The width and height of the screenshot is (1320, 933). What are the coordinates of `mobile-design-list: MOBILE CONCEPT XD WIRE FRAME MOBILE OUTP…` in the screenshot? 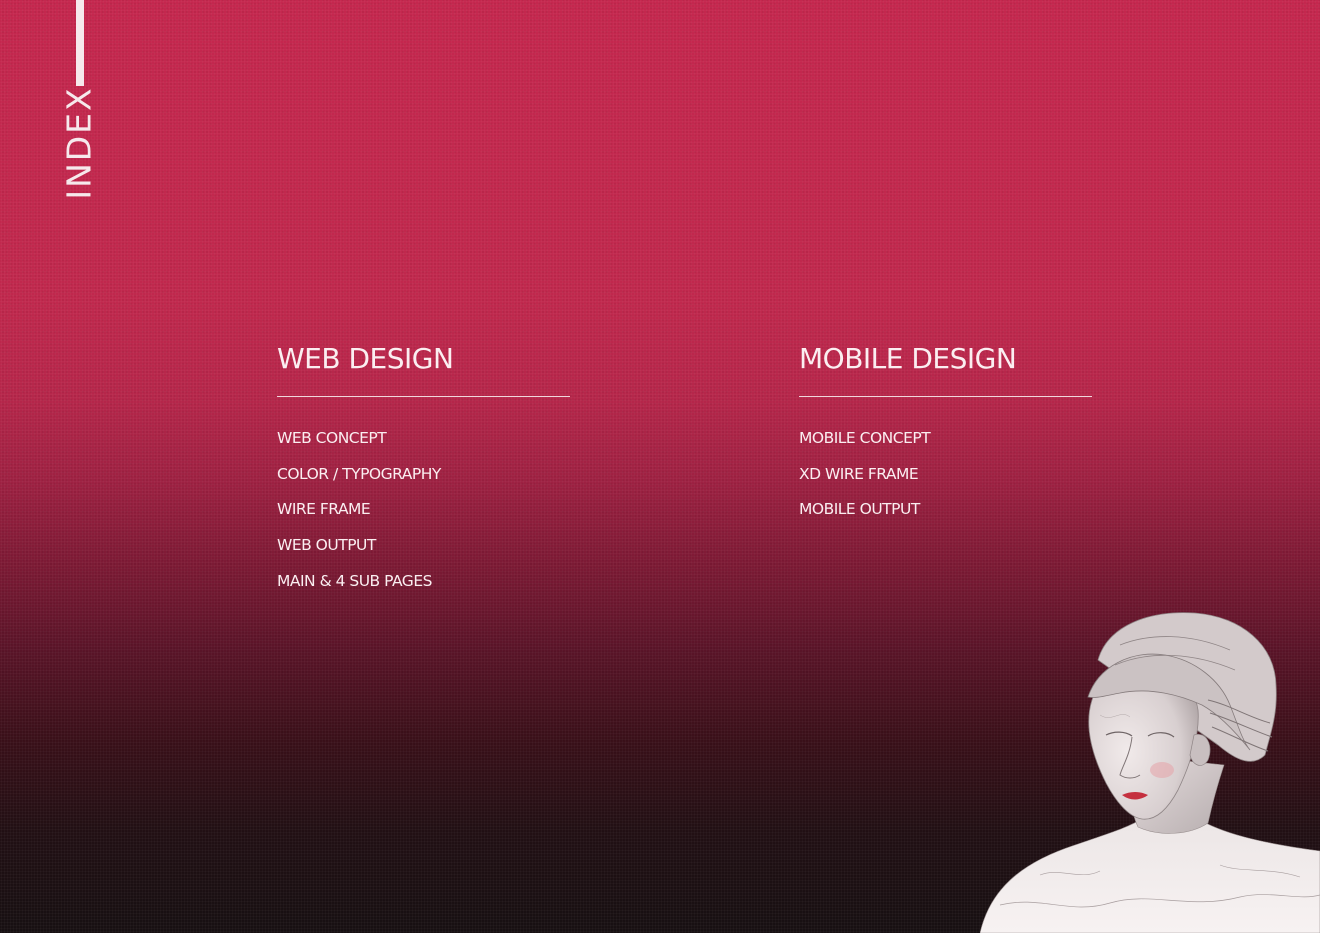 It's located at (946, 474).